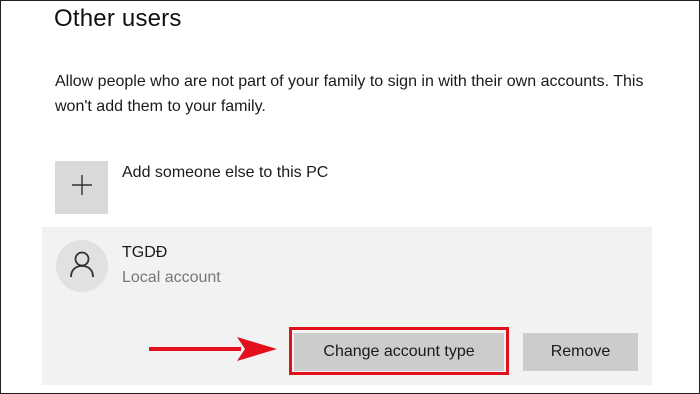 This screenshot has width=700, height=394. I want to click on user-icon, so click(82, 266).